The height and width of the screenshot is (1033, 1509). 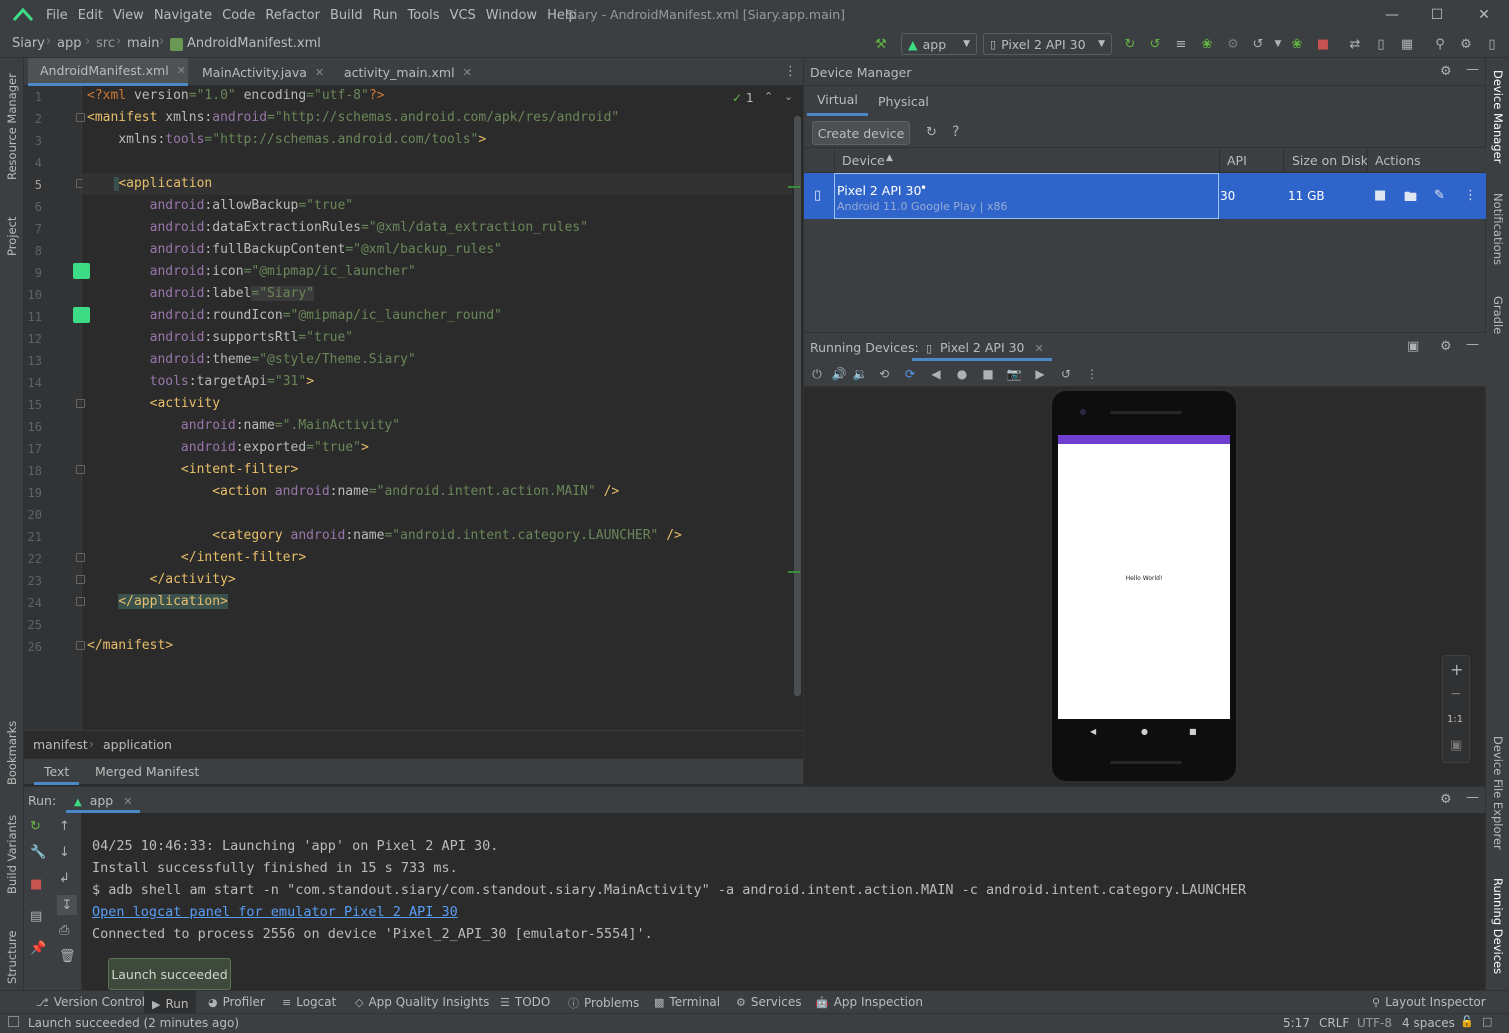 What do you see at coordinates (1407, 44) in the screenshot?
I see `sdk-manager-icon: ▦` at bounding box center [1407, 44].